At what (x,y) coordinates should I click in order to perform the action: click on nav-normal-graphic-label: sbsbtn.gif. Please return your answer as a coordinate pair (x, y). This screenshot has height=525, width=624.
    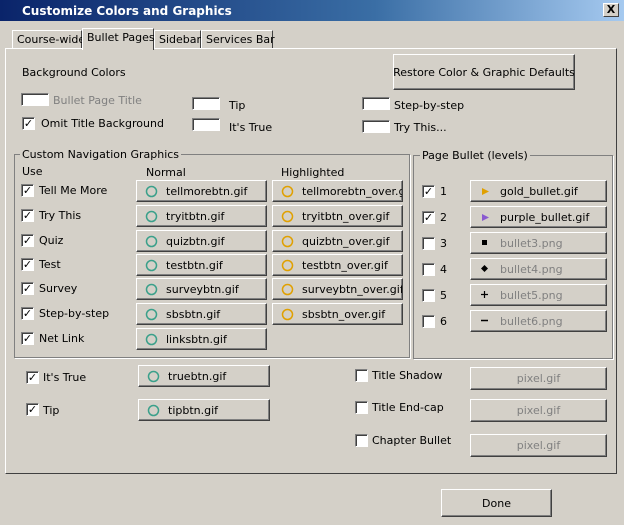
    Looking at the image, I should click on (193, 314).